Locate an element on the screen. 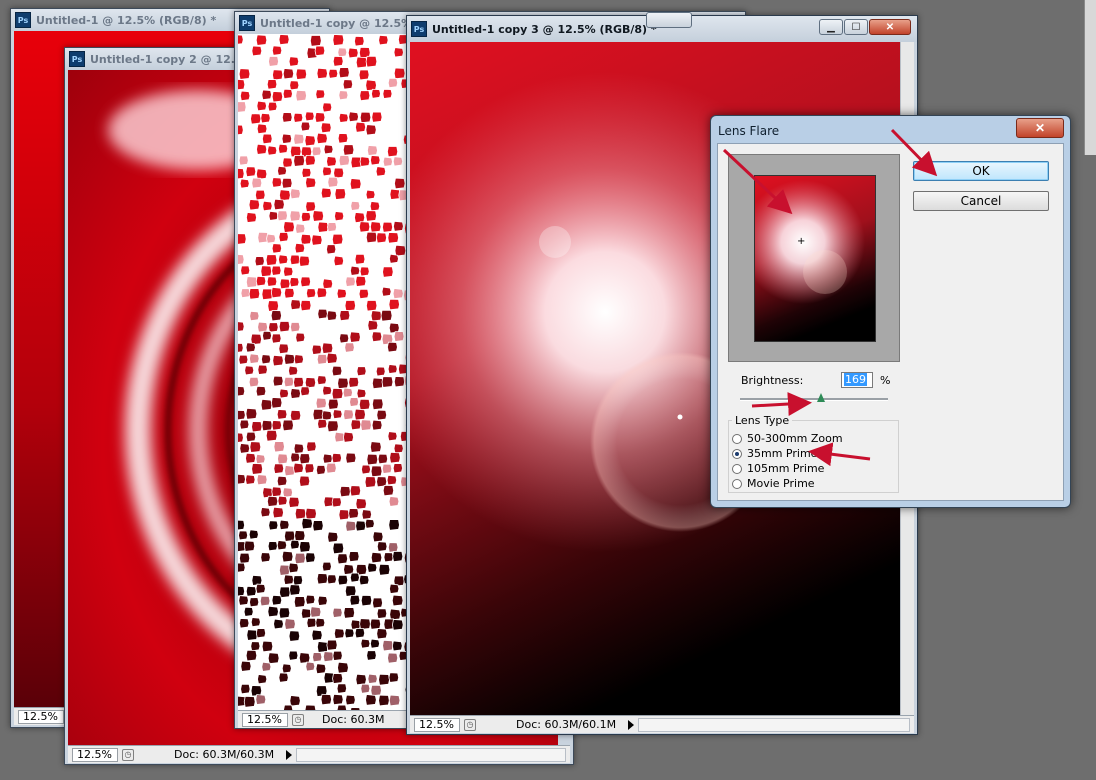 Image resolution: width=1096 pixels, height=780 pixels. close-button: ✕ is located at coordinates (890, 27).